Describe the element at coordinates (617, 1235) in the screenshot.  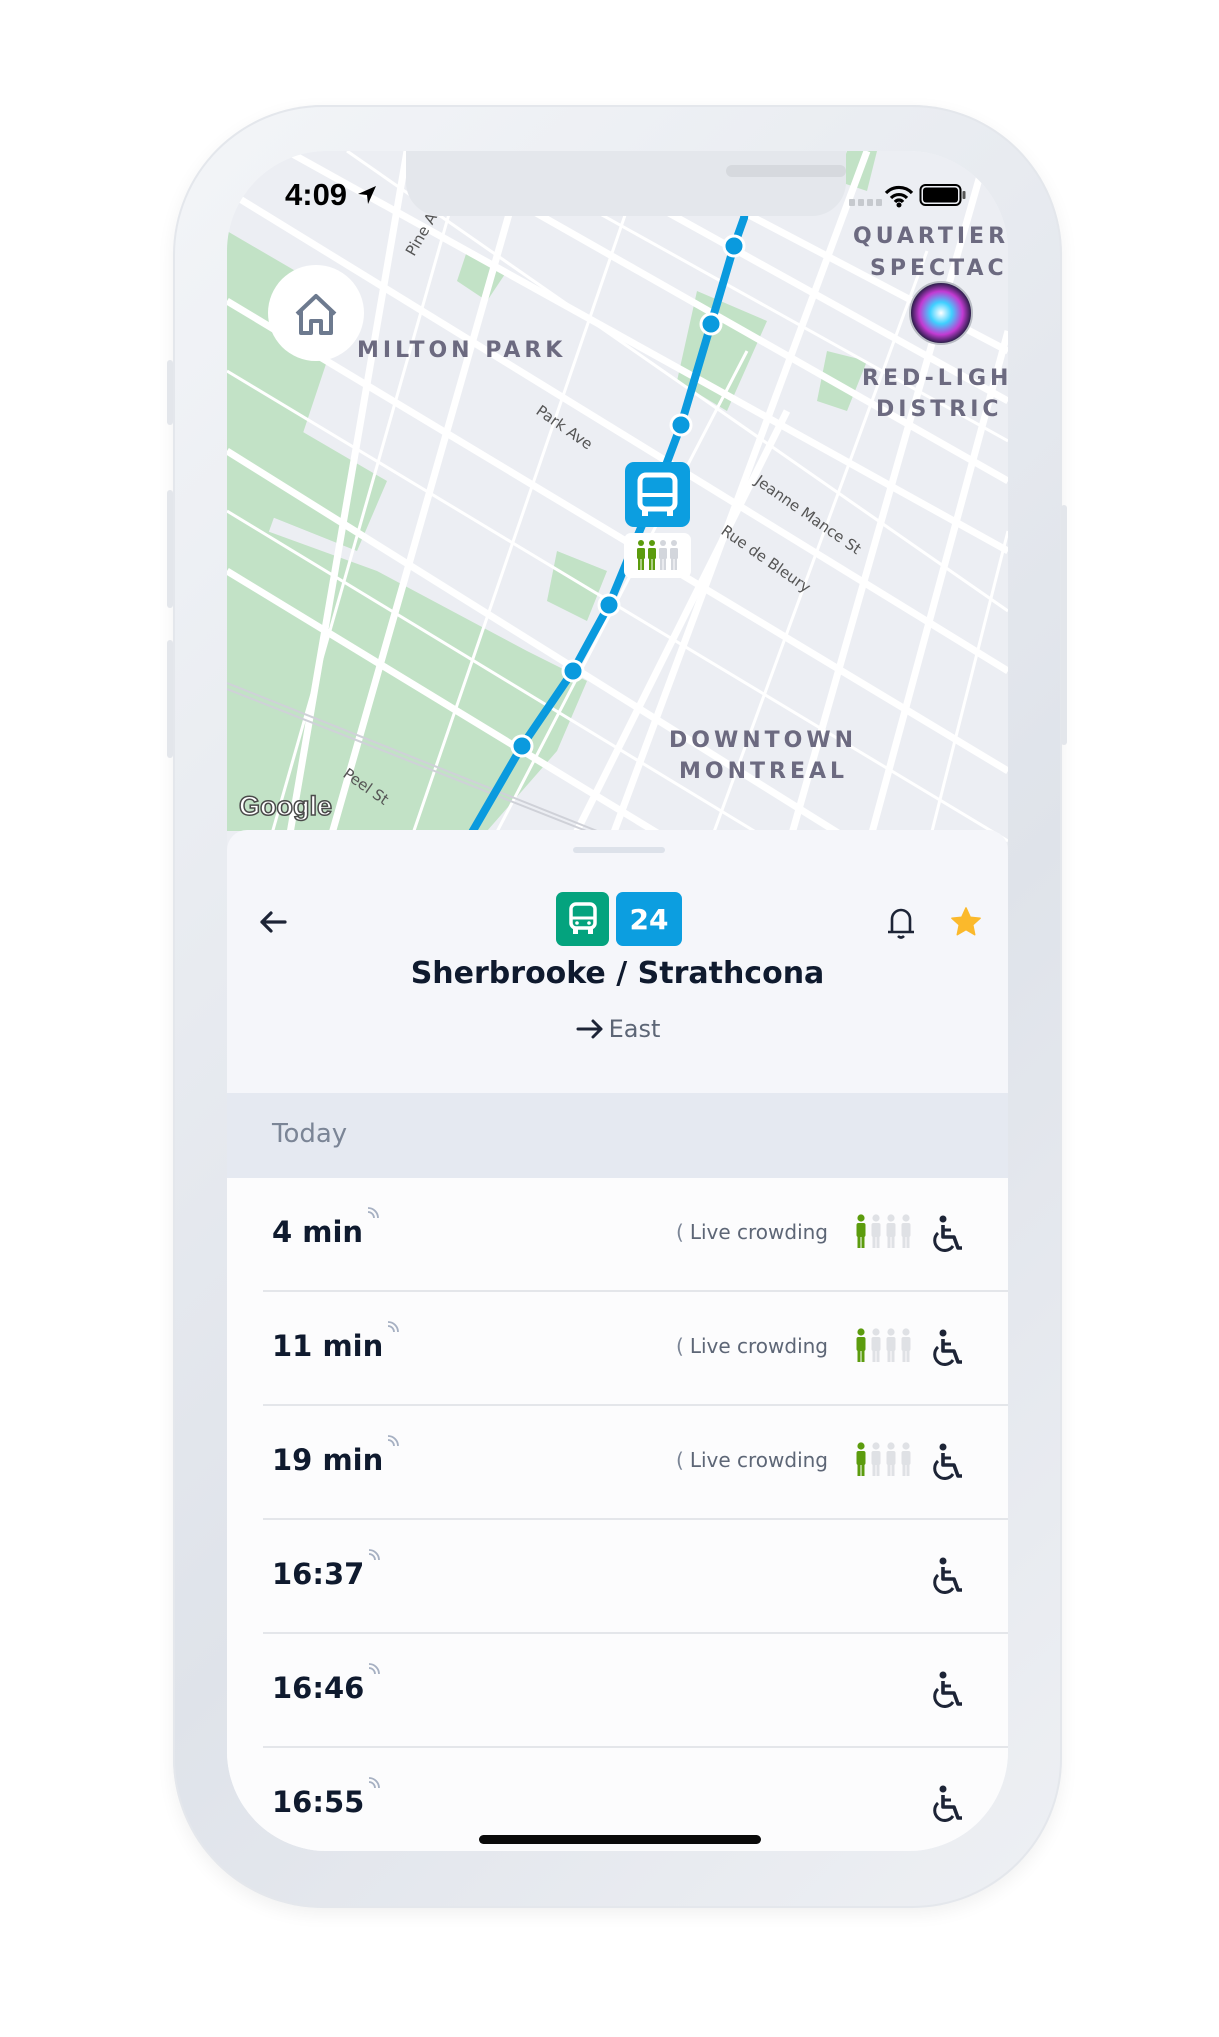
I see `departure-row: 4 min (Live crowding` at that location.